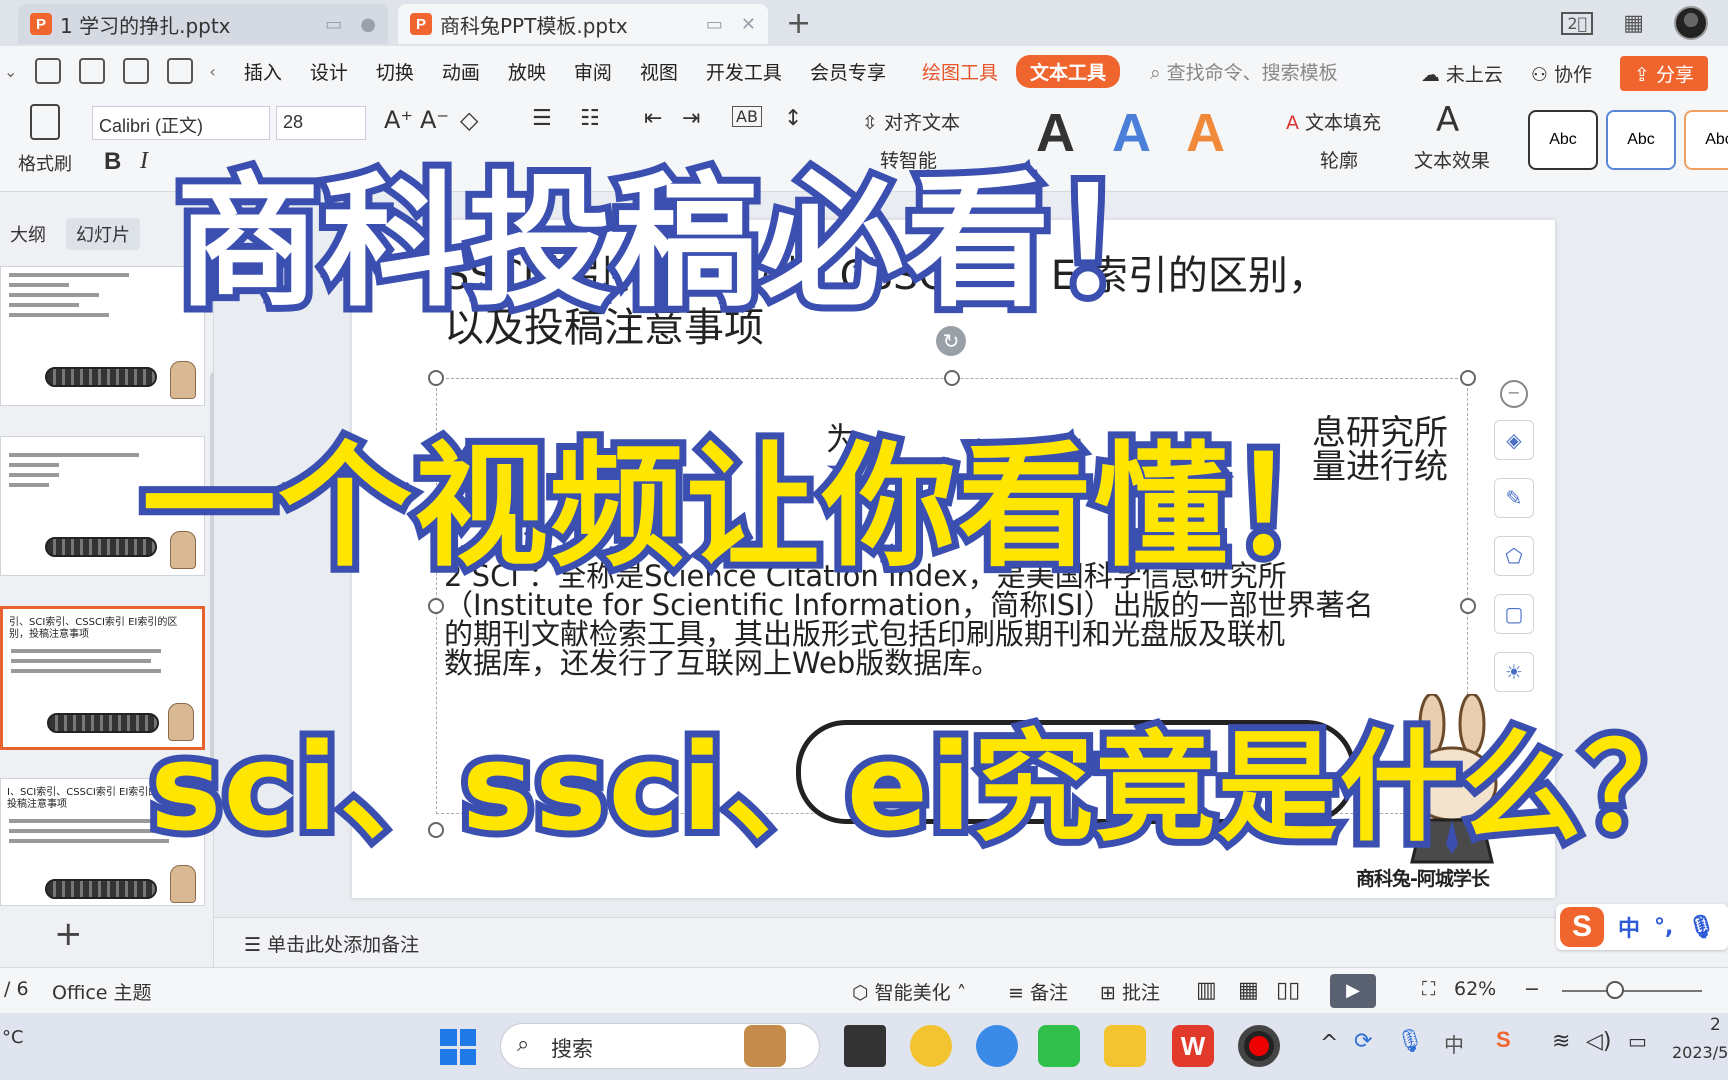 Image resolution: width=1728 pixels, height=1080 pixels. I want to click on italic-button: I, so click(144, 161).